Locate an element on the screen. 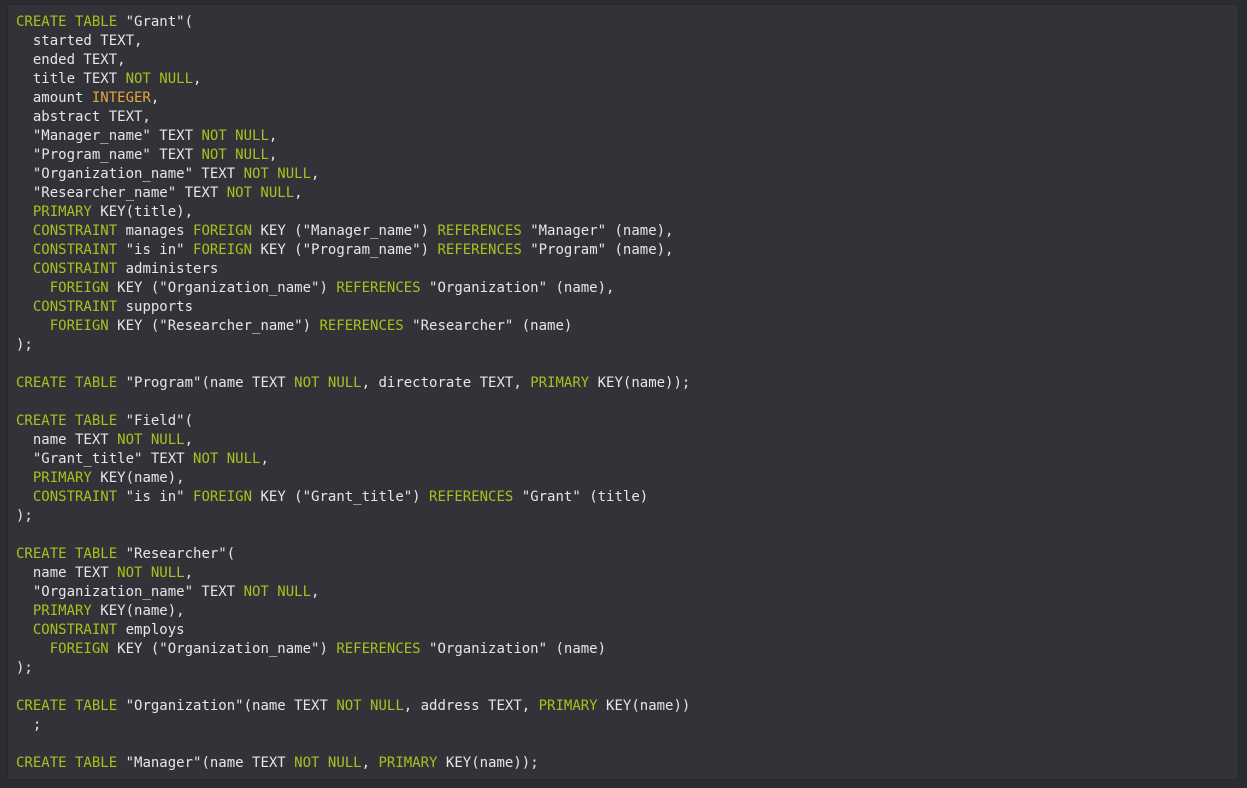  code-text: "Organization" (name), is located at coordinates (517, 288).